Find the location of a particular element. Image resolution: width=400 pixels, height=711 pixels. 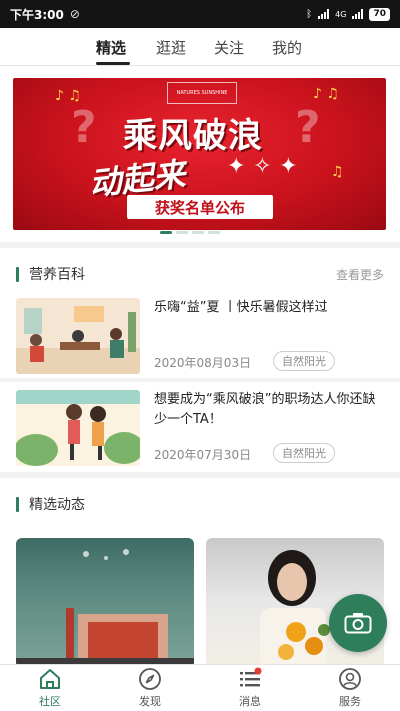

article-title: 乐嗨“益”夏 丨快乐暑假这样过 is located at coordinates (241, 307).